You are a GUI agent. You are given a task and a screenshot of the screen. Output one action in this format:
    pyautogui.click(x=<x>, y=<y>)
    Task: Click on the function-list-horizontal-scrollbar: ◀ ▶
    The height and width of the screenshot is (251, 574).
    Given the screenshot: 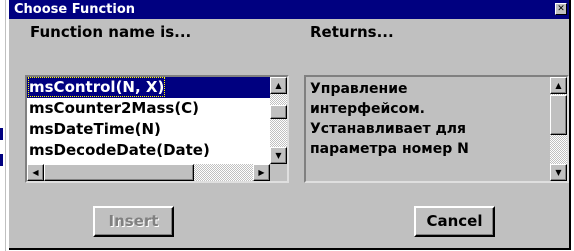 What is the action you would take?
    pyautogui.click(x=148, y=172)
    